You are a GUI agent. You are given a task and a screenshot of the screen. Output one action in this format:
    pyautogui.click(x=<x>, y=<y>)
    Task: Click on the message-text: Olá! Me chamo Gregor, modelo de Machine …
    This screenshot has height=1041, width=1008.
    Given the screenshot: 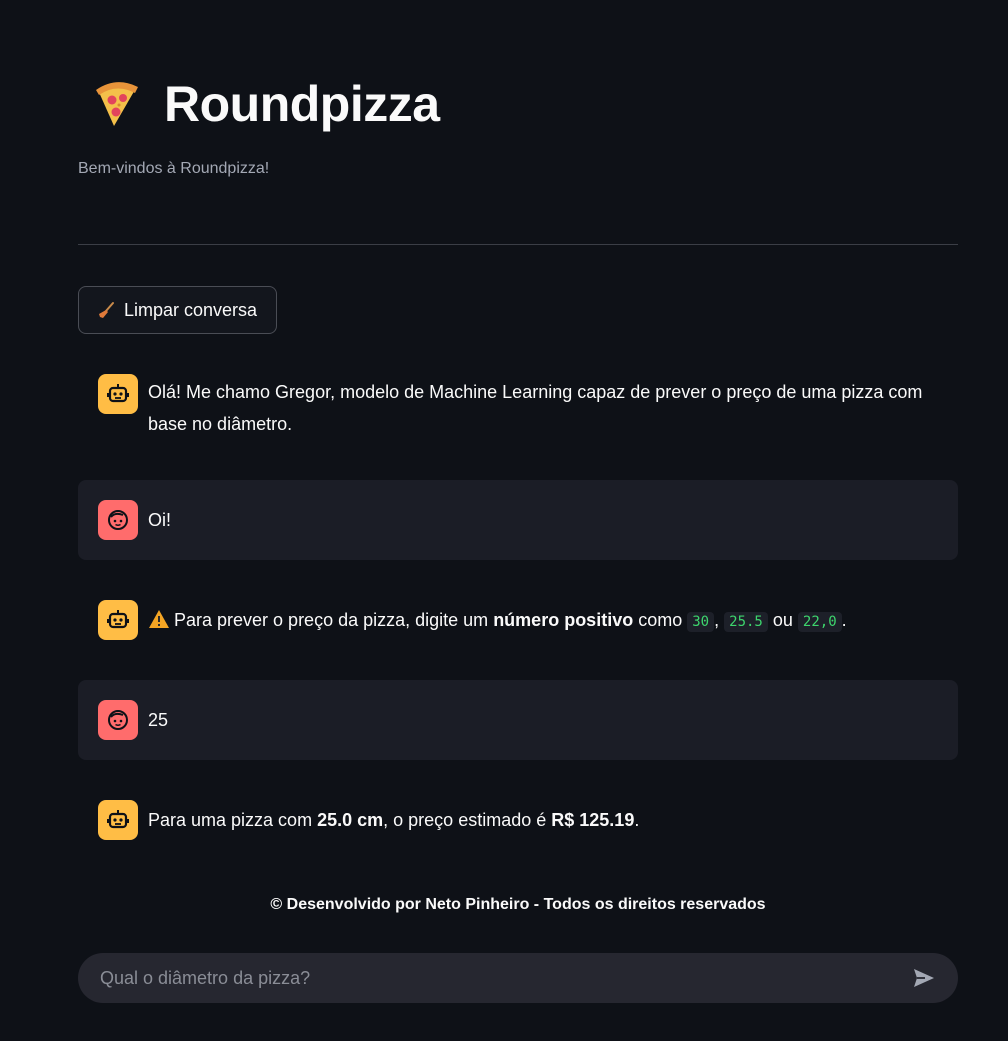 What is the action you would take?
    pyautogui.click(x=535, y=408)
    